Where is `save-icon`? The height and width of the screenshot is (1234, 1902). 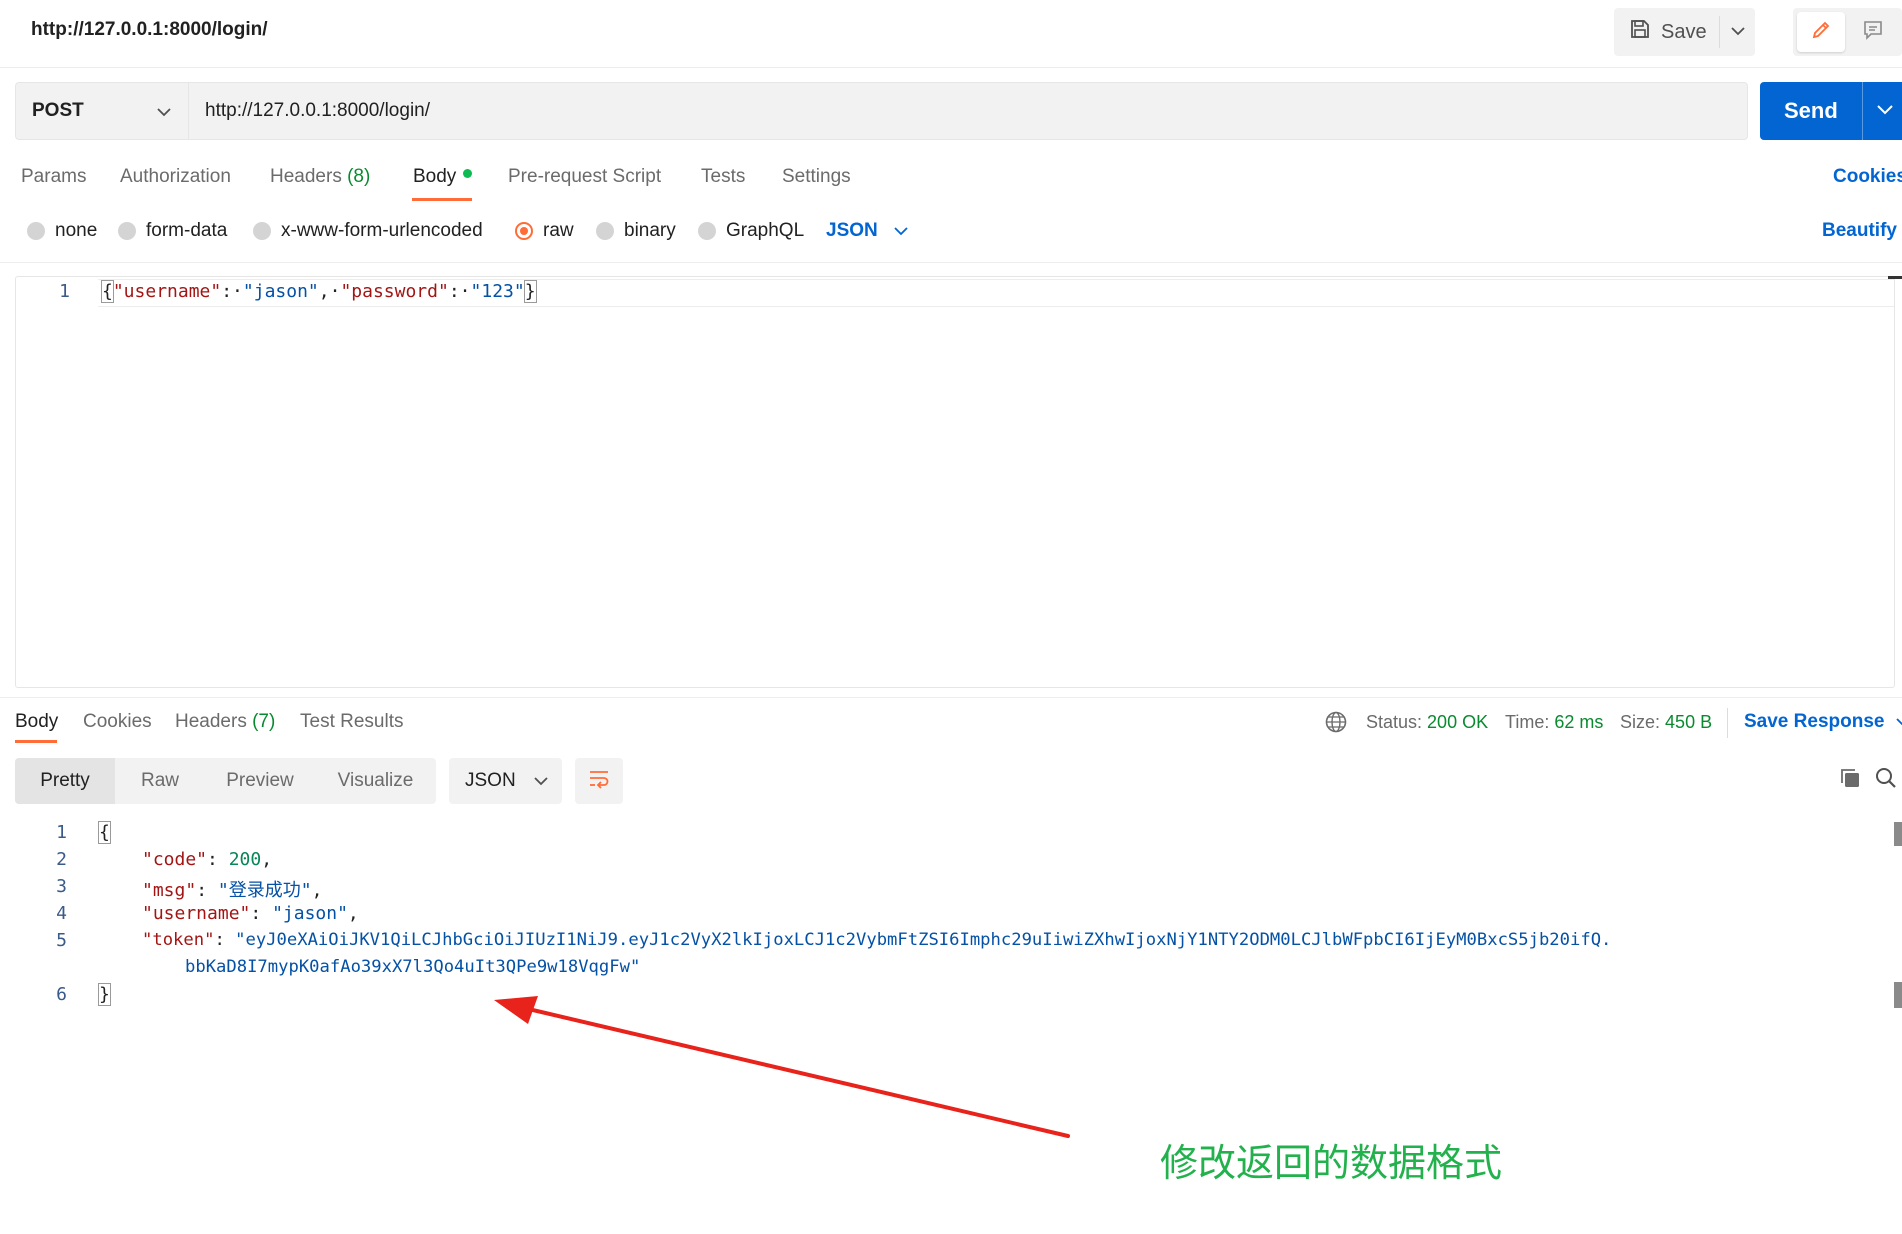 save-icon is located at coordinates (1640, 32).